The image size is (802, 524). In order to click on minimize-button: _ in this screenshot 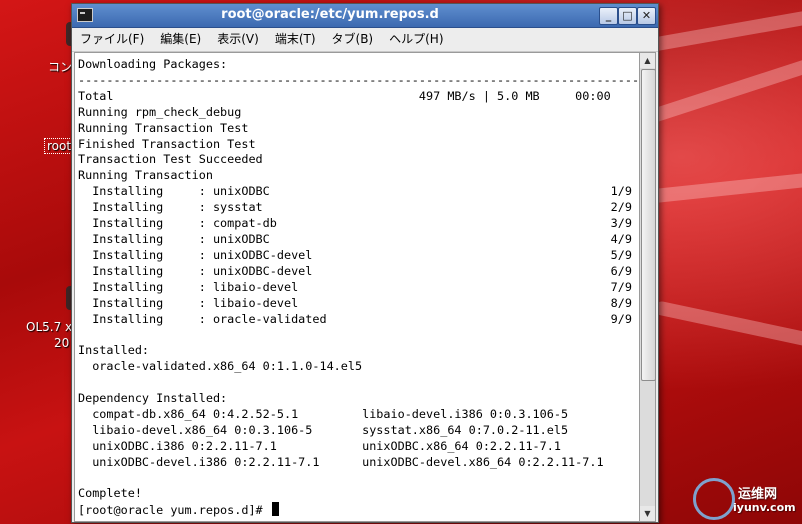, I will do `click(608, 16)`.